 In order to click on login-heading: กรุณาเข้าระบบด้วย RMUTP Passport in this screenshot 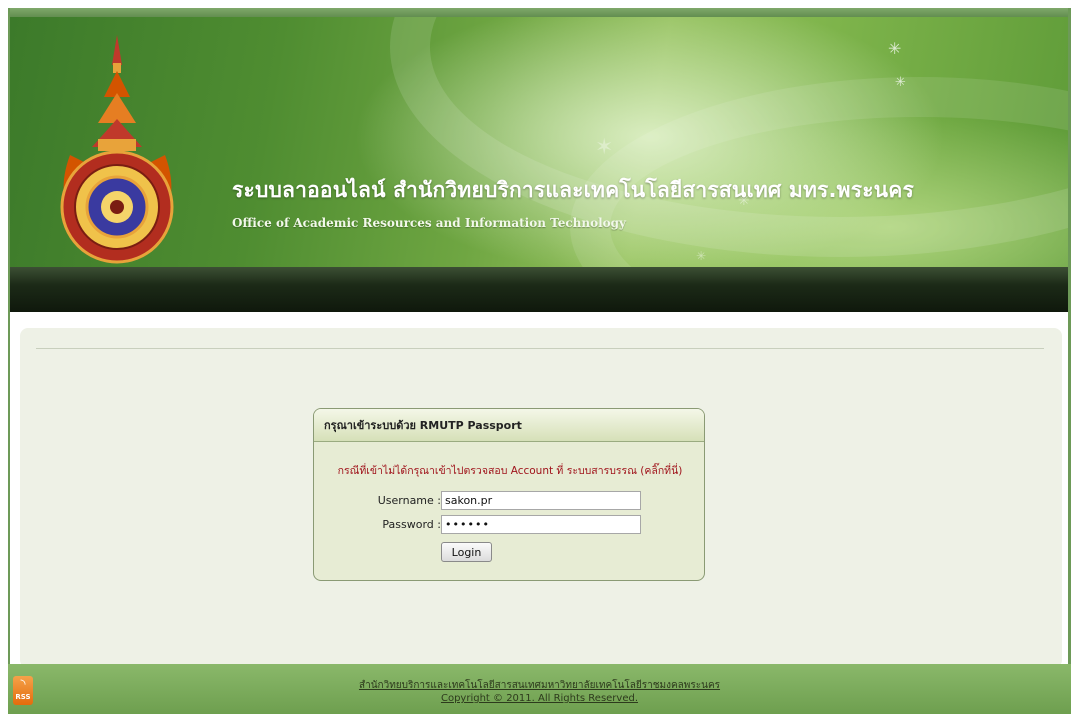, I will do `click(509, 425)`.